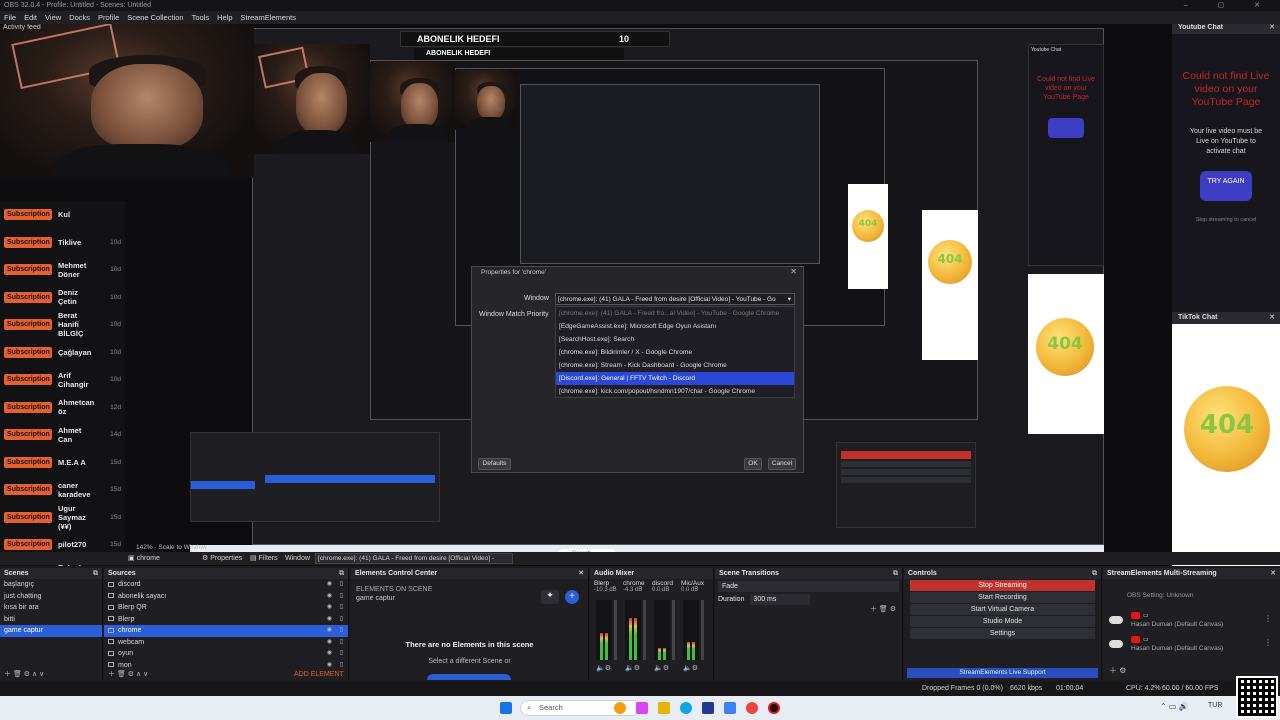 The image size is (1280, 720). I want to click on menu-item: Docks, so click(79, 17).